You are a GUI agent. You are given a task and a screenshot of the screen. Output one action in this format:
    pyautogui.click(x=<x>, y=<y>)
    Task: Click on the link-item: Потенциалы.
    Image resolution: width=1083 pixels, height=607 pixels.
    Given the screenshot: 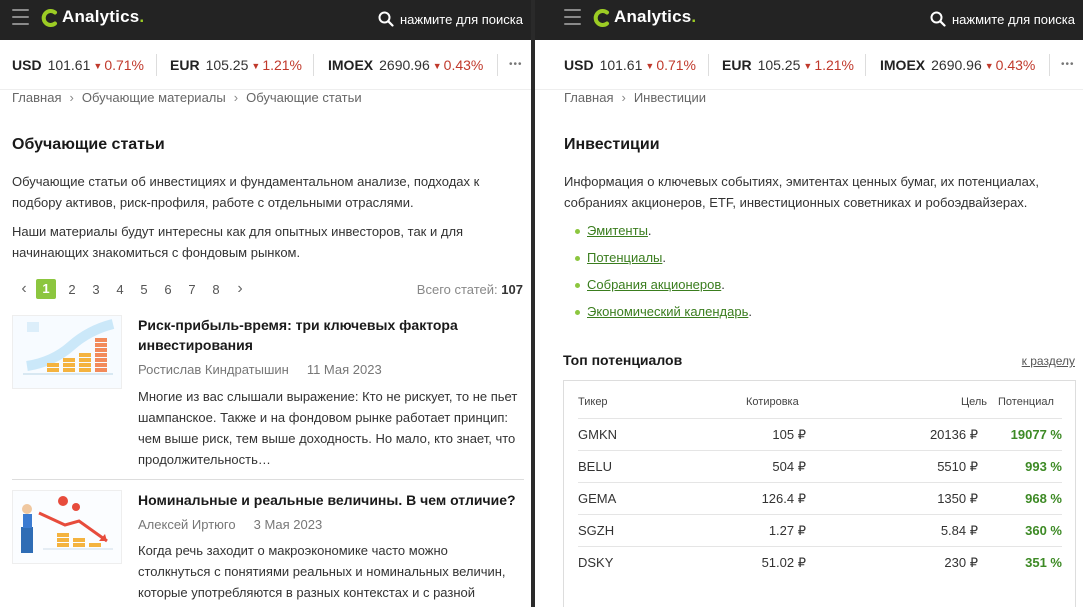 What is the action you would take?
    pyautogui.click(x=649, y=260)
    